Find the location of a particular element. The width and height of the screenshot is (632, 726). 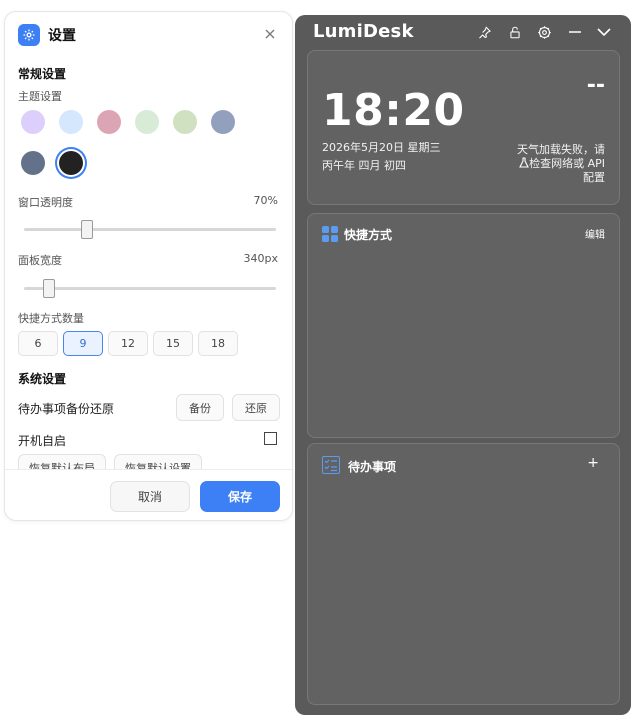

lock-icon is located at coordinates (515, 32).